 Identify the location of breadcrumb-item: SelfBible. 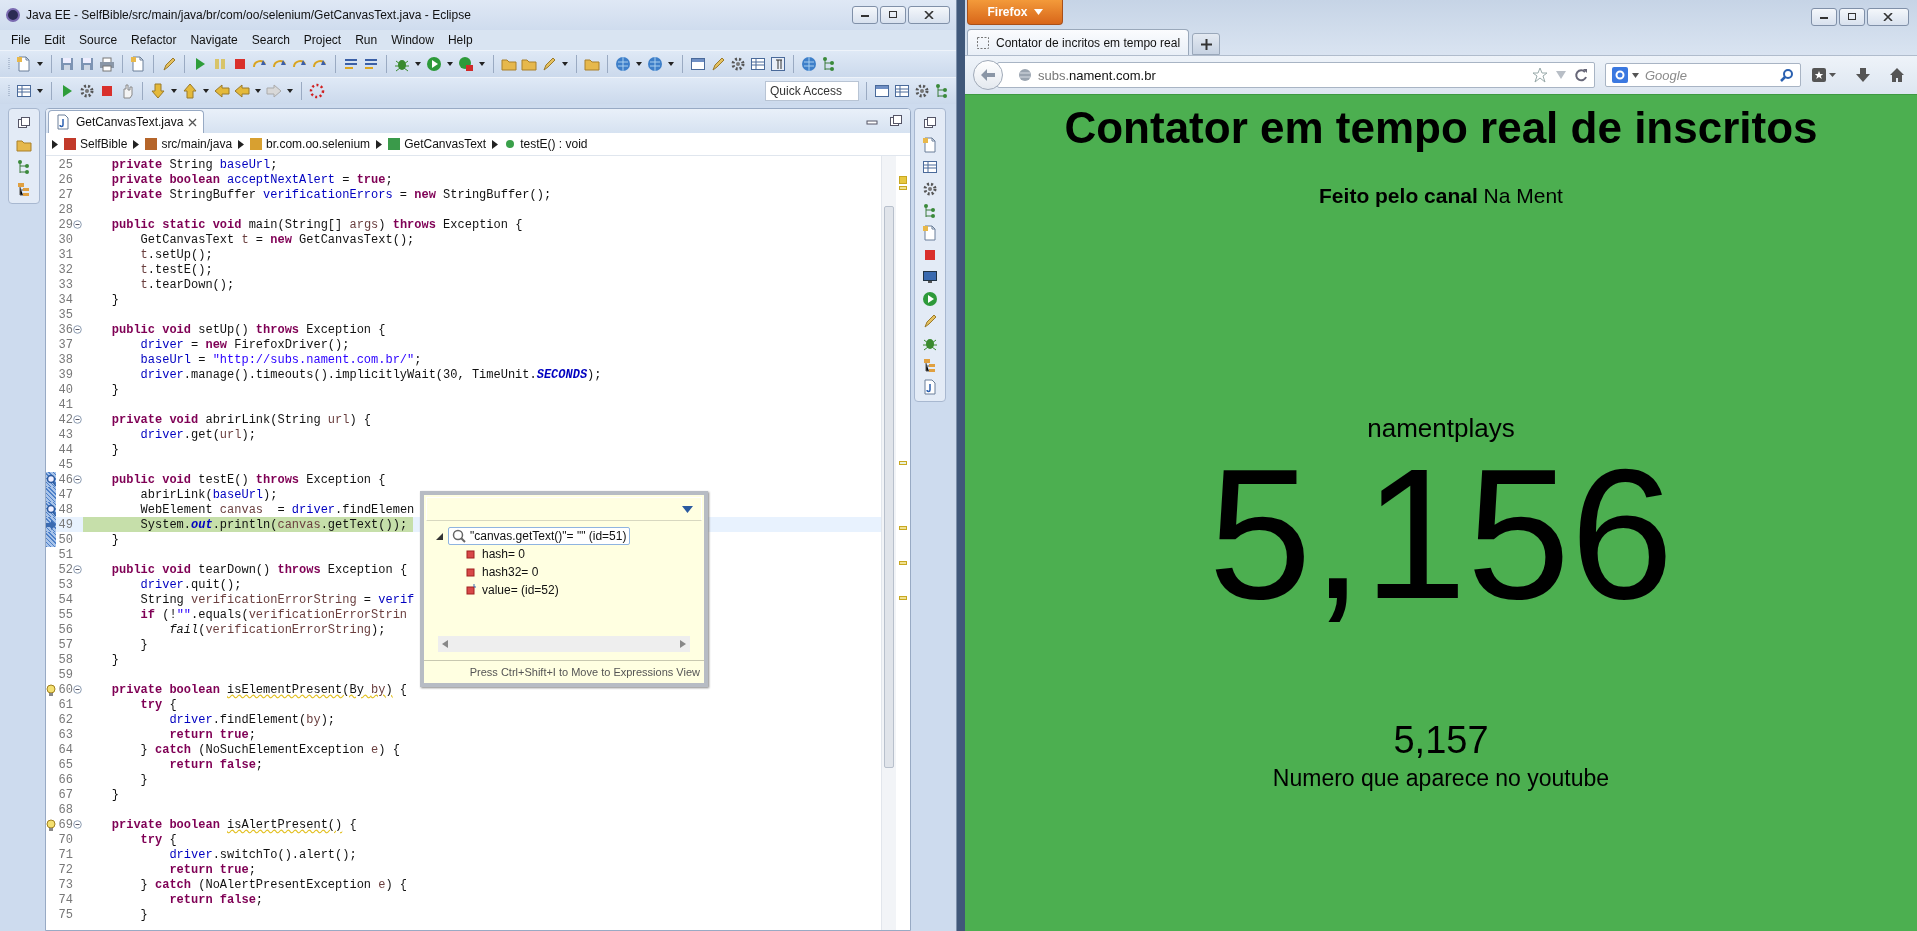
(96, 144).